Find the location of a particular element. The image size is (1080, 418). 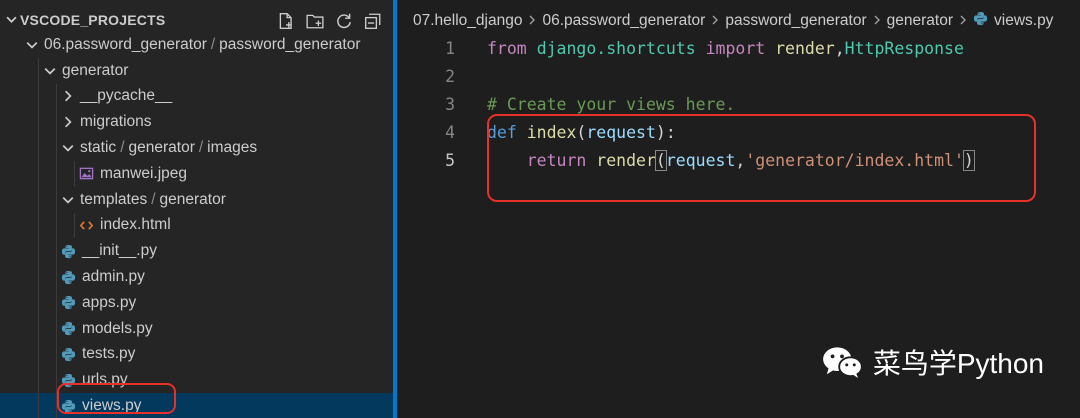

collapse-all-icon is located at coordinates (373, 21).